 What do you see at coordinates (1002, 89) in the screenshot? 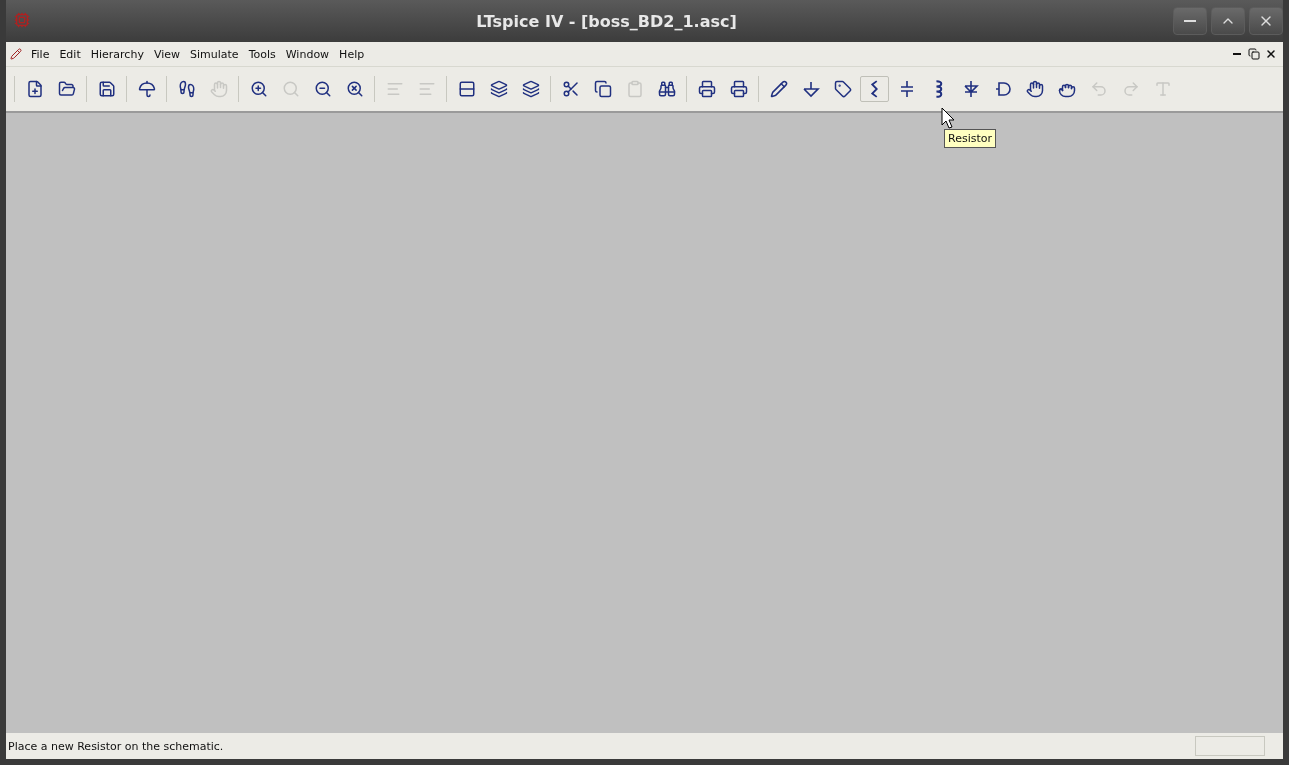
I see `gate-symbol-icon` at bounding box center [1002, 89].